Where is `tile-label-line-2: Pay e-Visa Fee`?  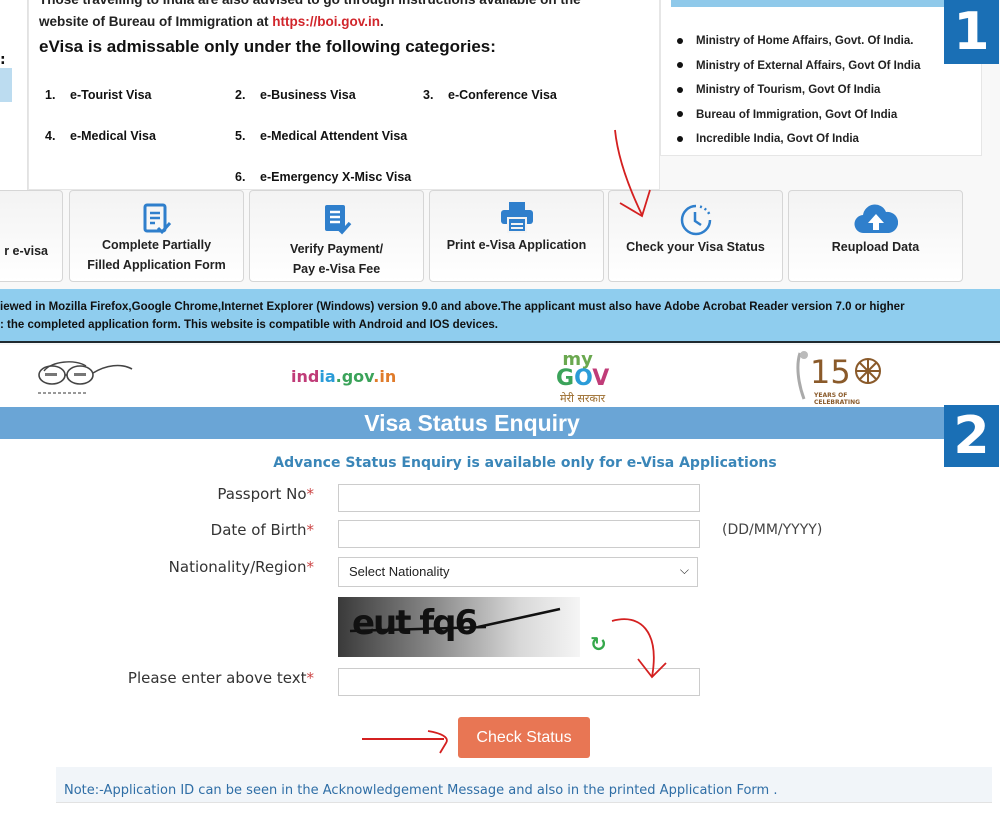
tile-label-line-2: Pay e-Visa Fee is located at coordinates (336, 269).